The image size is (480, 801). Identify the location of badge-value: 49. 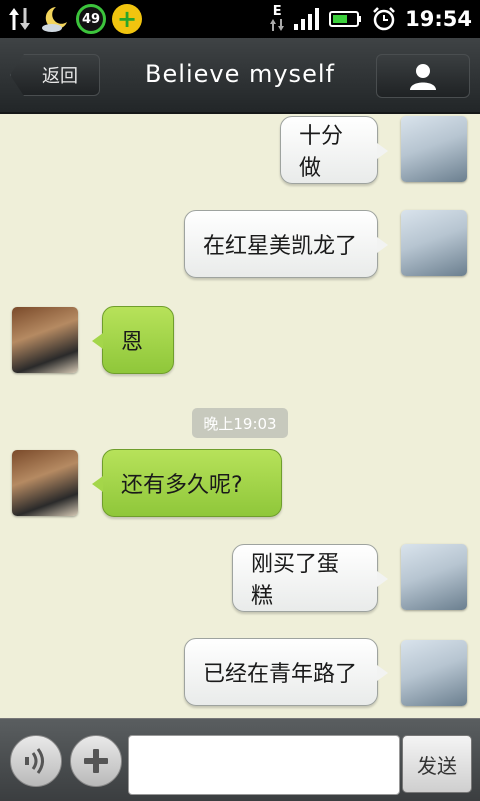
(91, 19).